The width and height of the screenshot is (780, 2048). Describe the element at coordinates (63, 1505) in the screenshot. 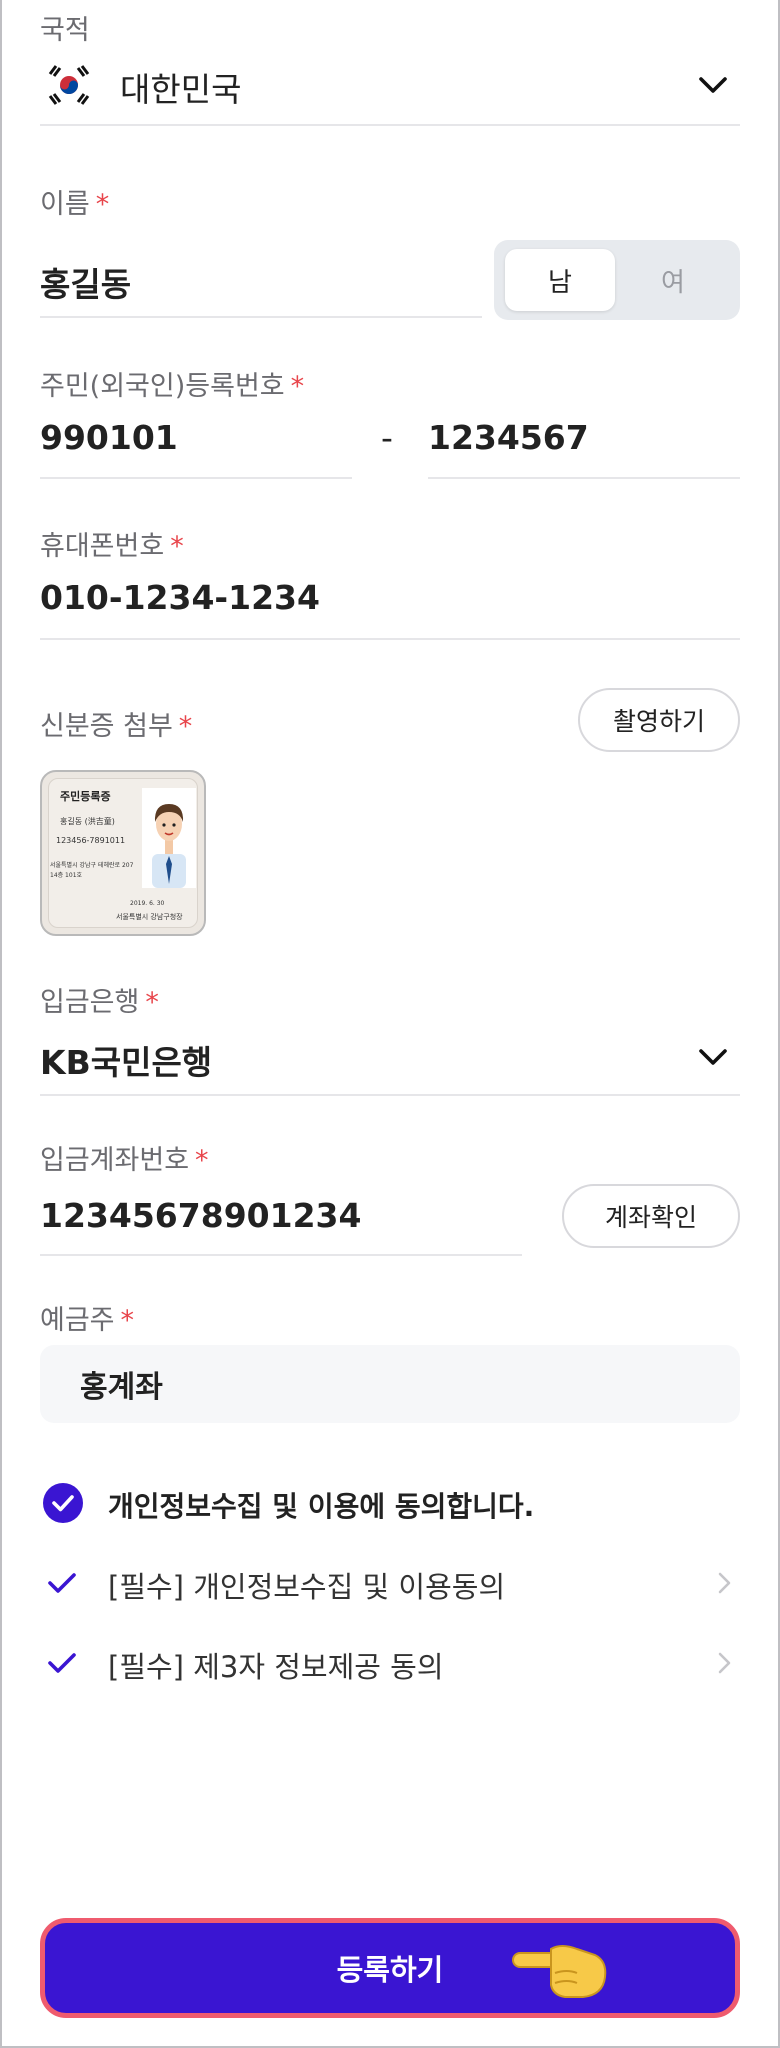

I see `check-circle-icon` at that location.